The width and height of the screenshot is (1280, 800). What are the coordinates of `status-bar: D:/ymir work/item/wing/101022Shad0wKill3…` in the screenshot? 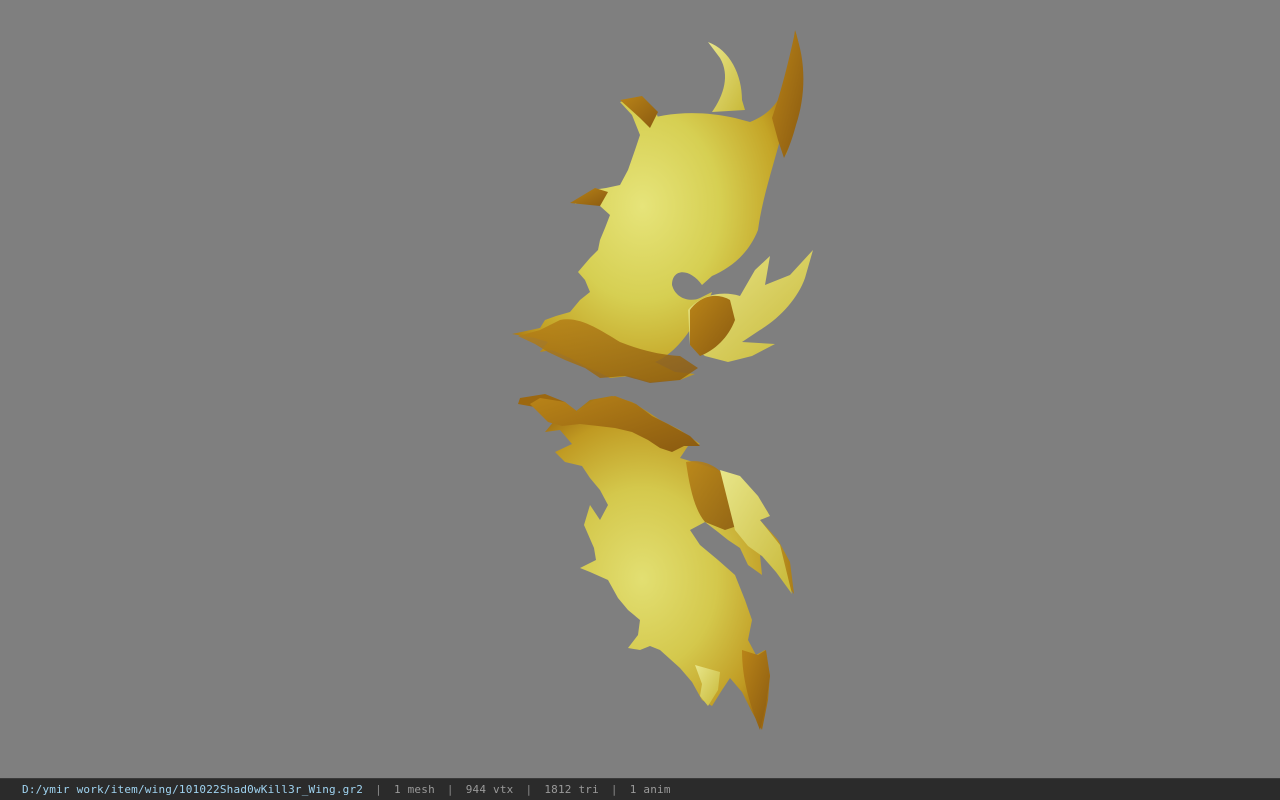 It's located at (640, 789).